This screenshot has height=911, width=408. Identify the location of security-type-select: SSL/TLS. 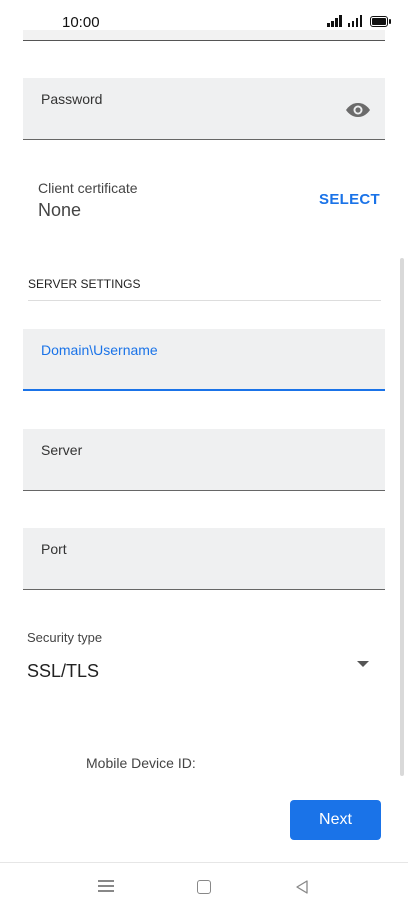
(63, 671).